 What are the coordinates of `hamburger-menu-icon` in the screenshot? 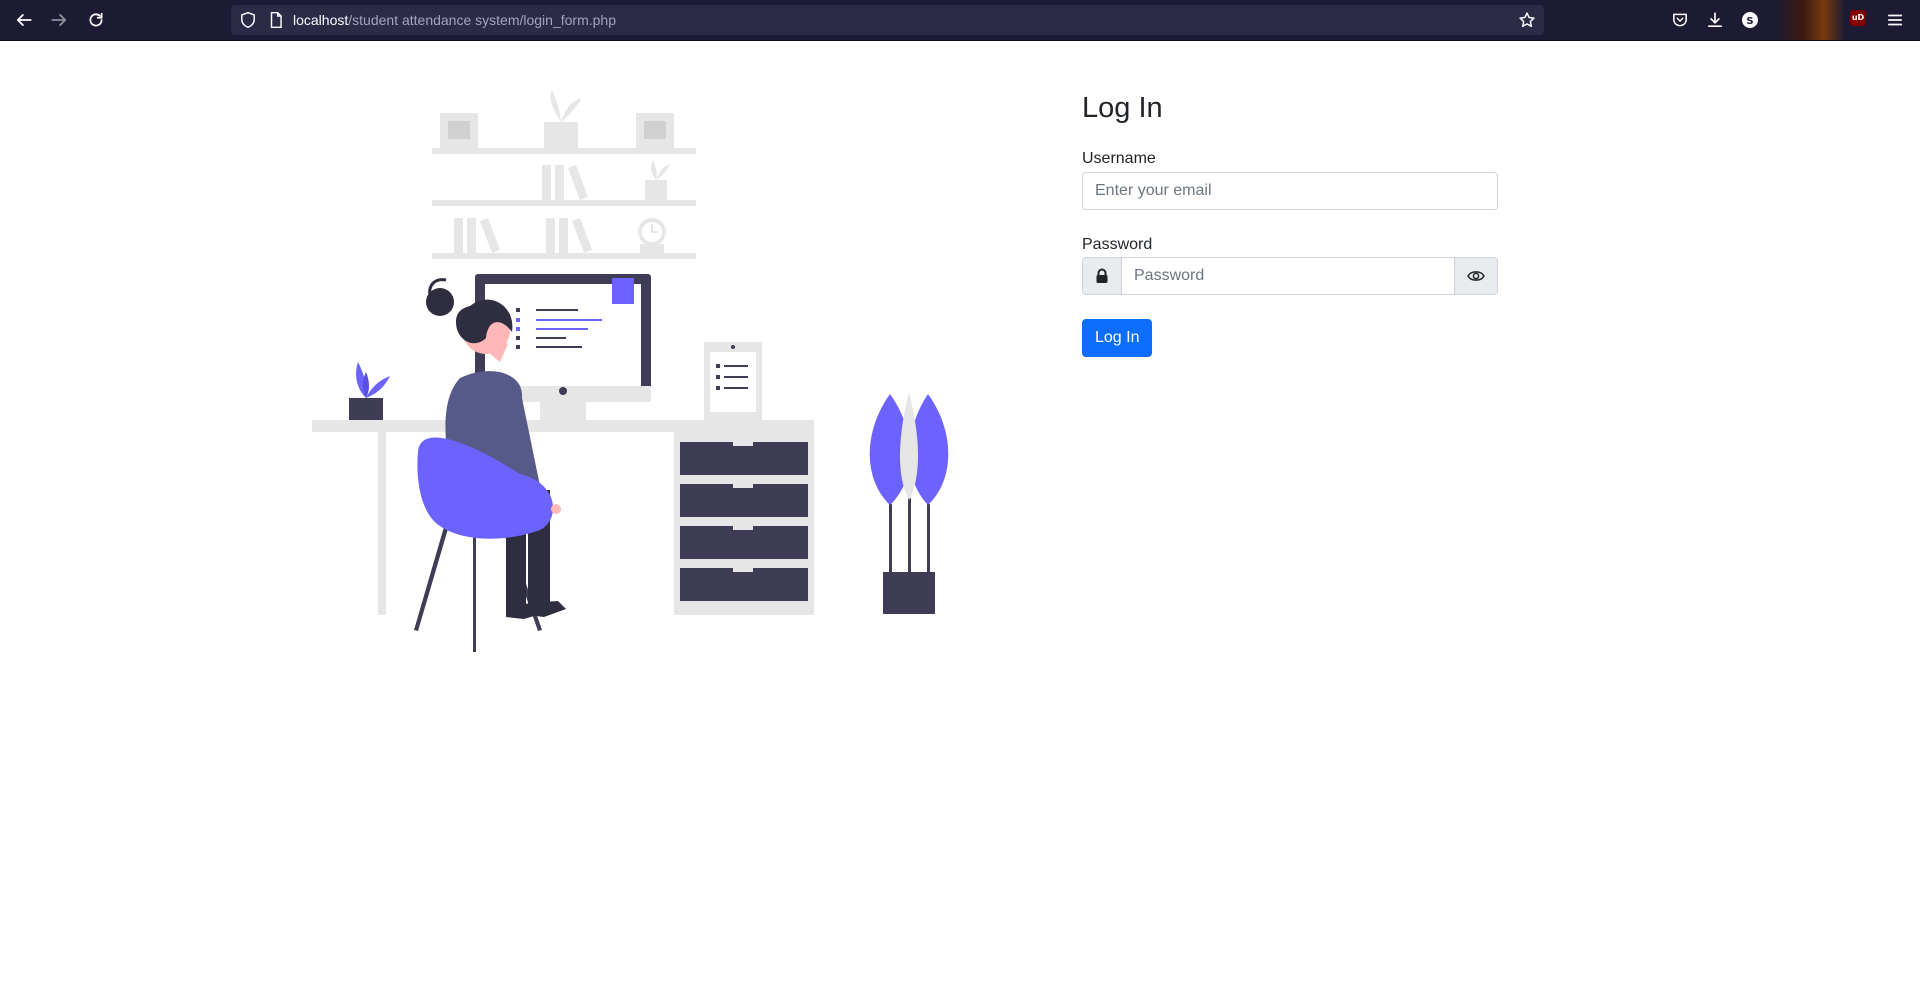 It's located at (1895, 20).